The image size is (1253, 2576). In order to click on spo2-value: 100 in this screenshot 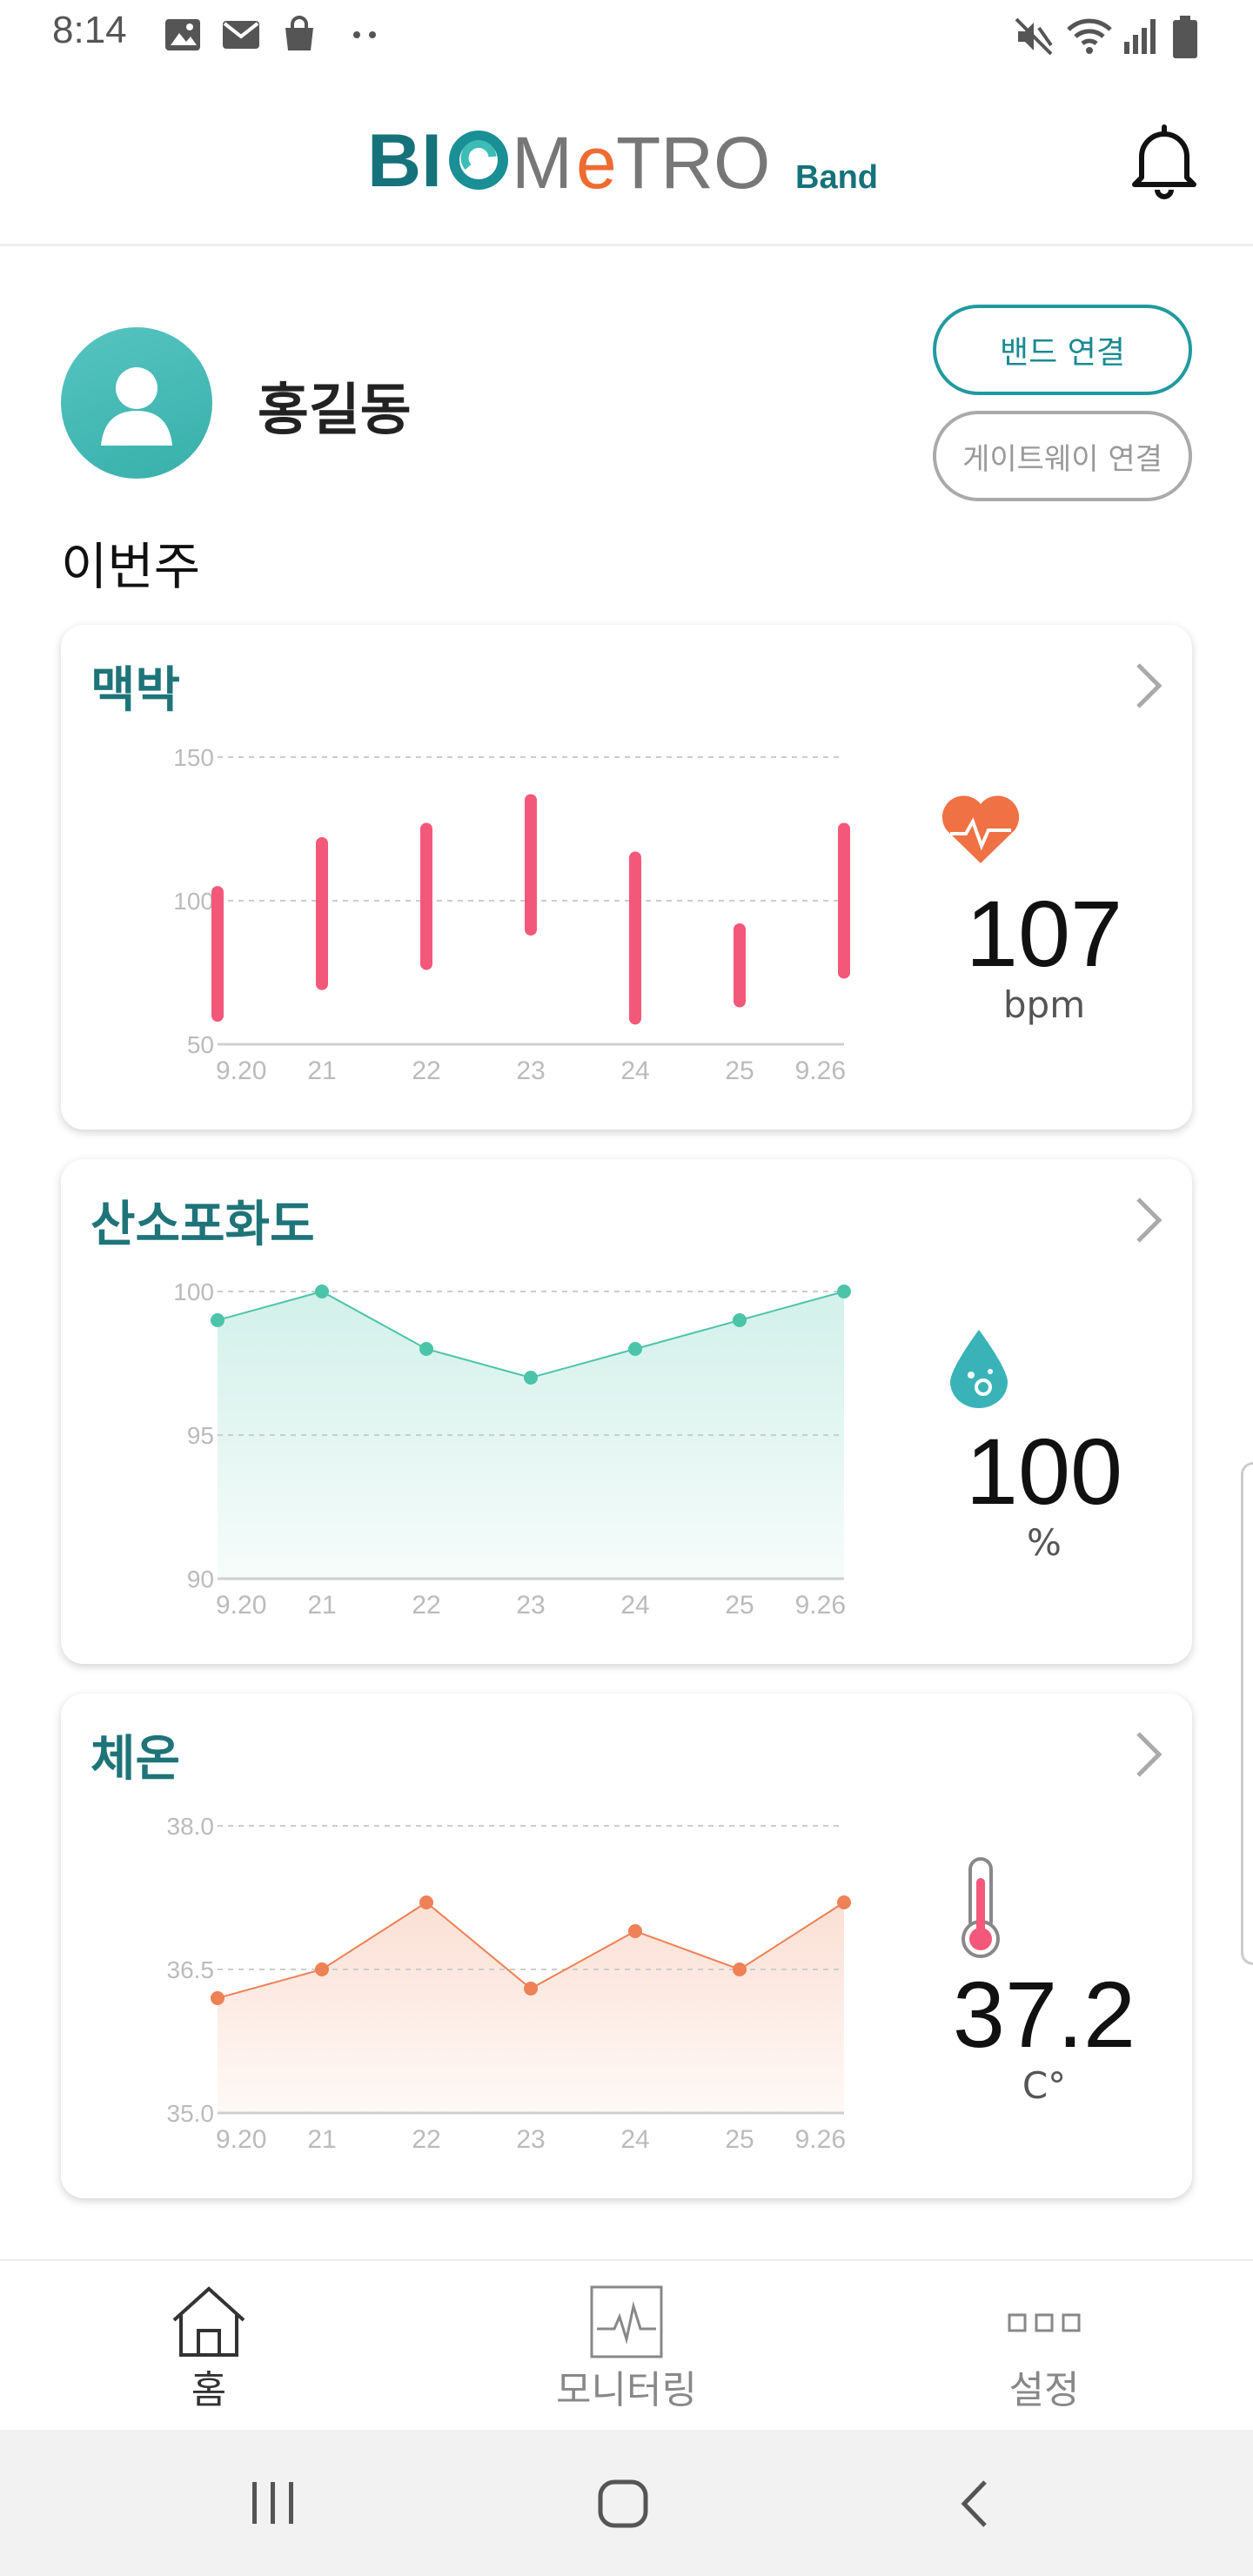, I will do `click(1044, 1472)`.